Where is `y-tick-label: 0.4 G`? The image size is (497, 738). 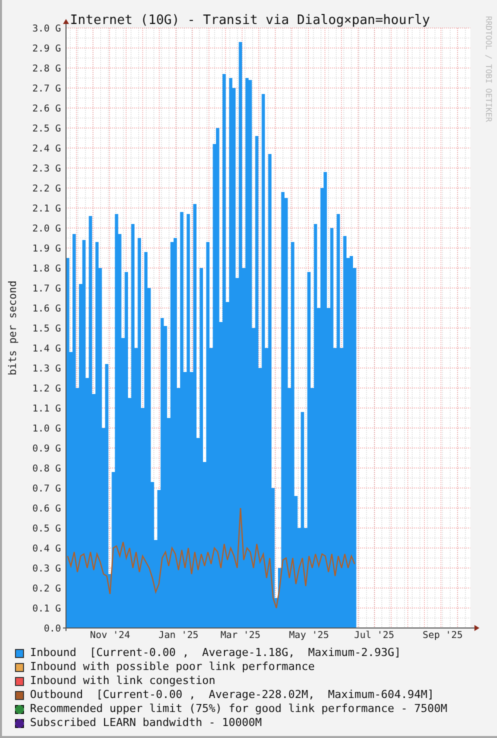 y-tick-label: 0.4 G is located at coordinates (46, 549).